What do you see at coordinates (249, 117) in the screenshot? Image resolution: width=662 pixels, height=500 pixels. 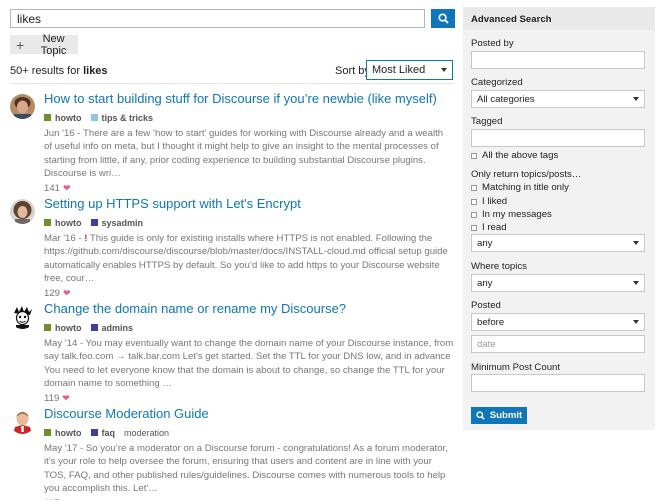 I see `result-tags: howto tips & tricks` at bounding box center [249, 117].